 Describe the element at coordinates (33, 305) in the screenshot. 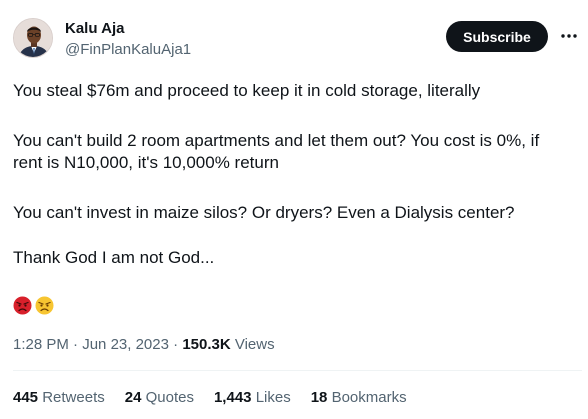

I see `emoji-row` at that location.